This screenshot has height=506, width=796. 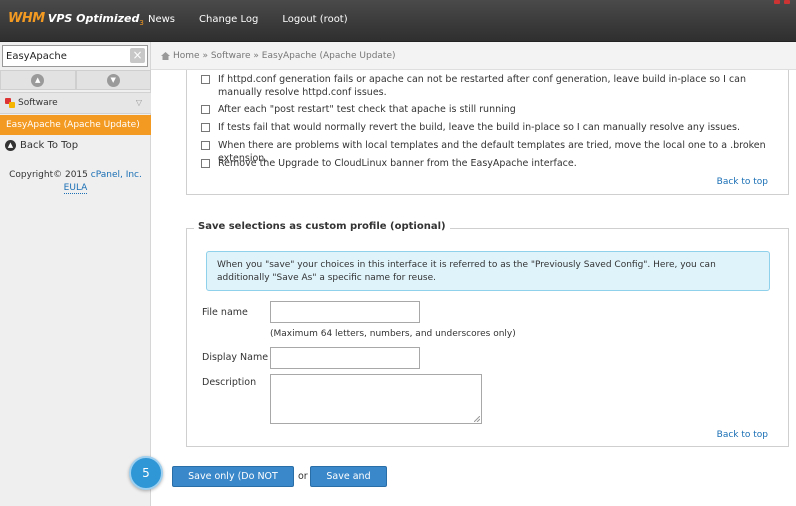 What do you see at coordinates (48, 175) in the screenshot?
I see `copyright-text: Copyright© 2015` at bounding box center [48, 175].